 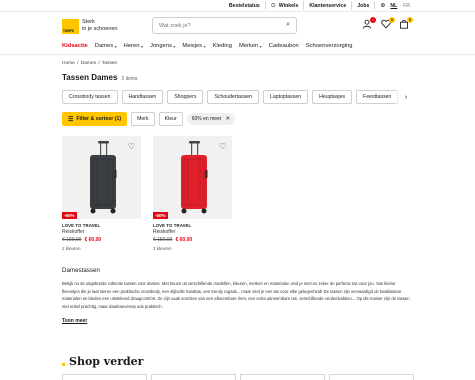 What do you see at coordinates (233, 97) in the screenshot?
I see `category-pill: Schoudertassen` at bounding box center [233, 97].